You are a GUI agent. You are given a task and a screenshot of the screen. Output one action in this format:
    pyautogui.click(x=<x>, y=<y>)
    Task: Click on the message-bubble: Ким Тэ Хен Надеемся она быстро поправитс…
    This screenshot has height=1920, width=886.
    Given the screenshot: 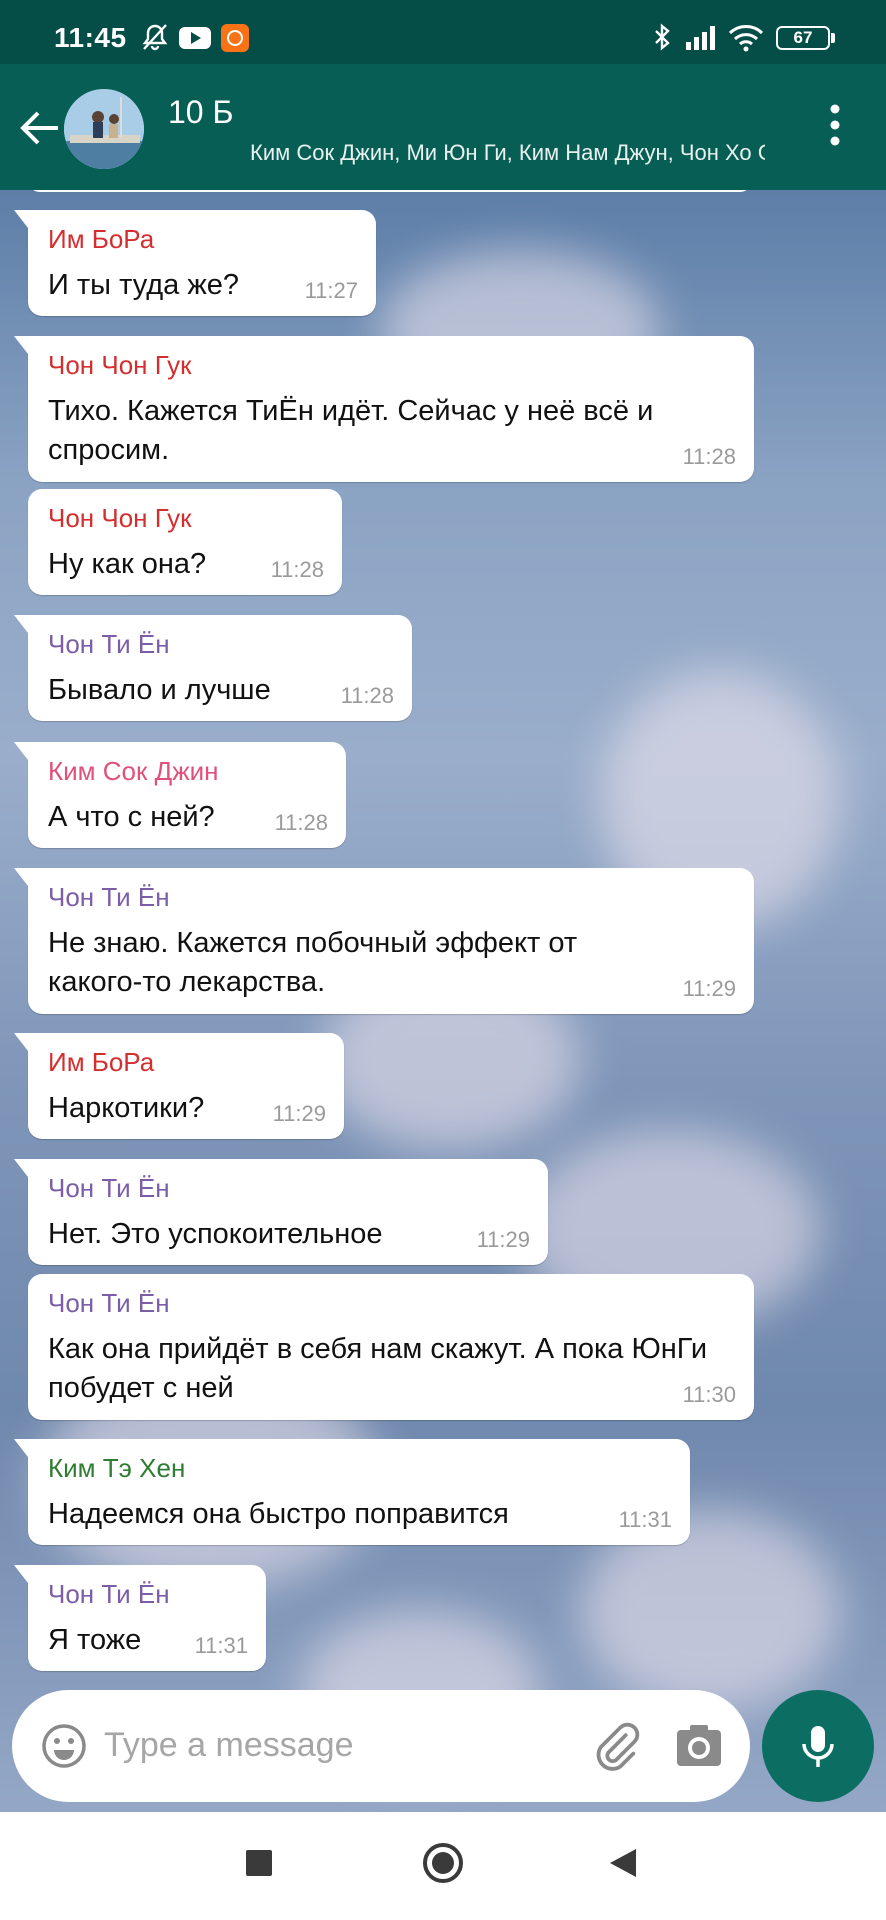 What is the action you would take?
    pyautogui.click(x=352, y=1492)
    